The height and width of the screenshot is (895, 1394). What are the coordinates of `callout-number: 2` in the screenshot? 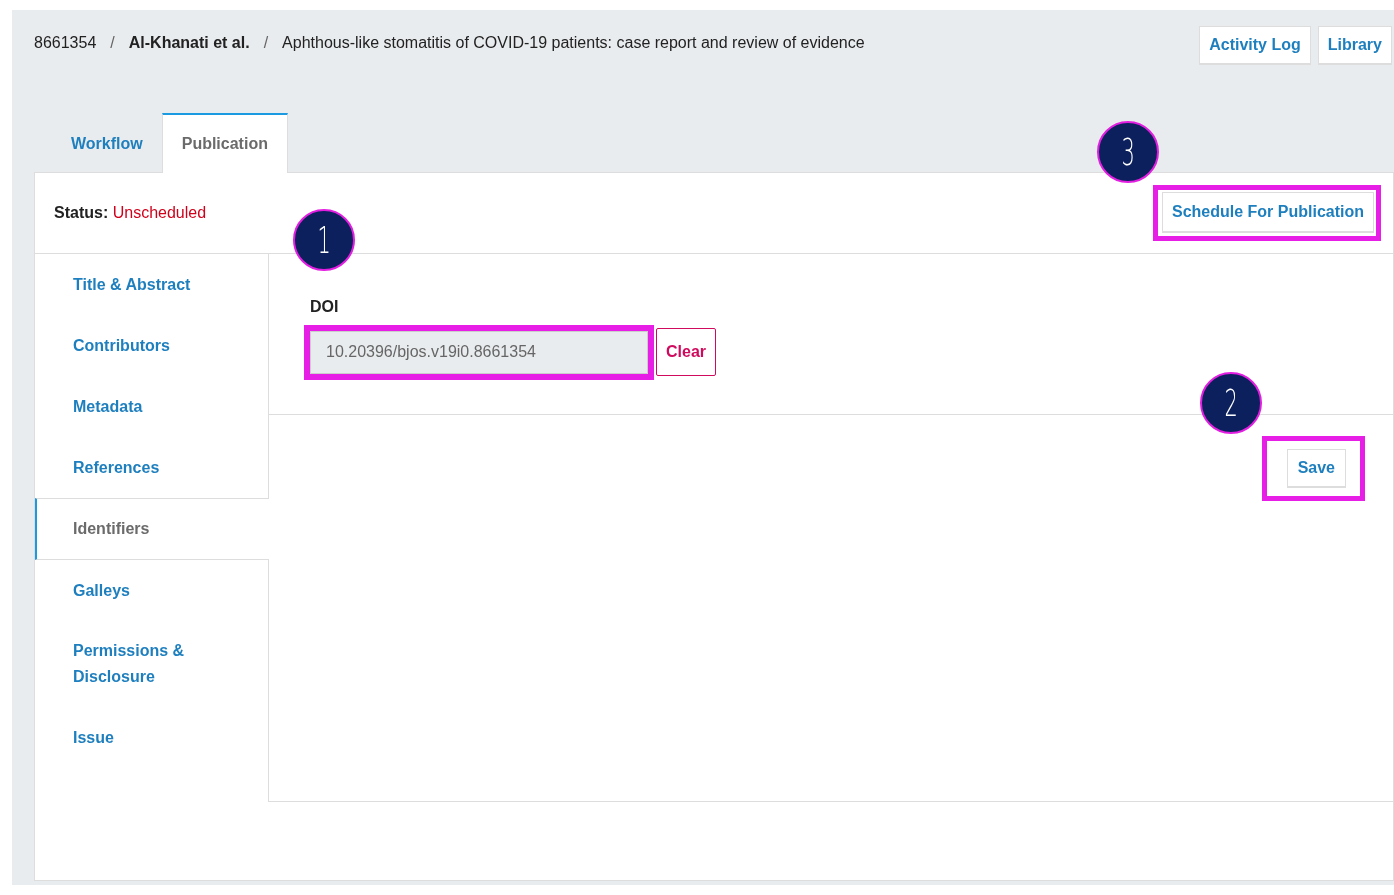 It's located at (1230, 403).